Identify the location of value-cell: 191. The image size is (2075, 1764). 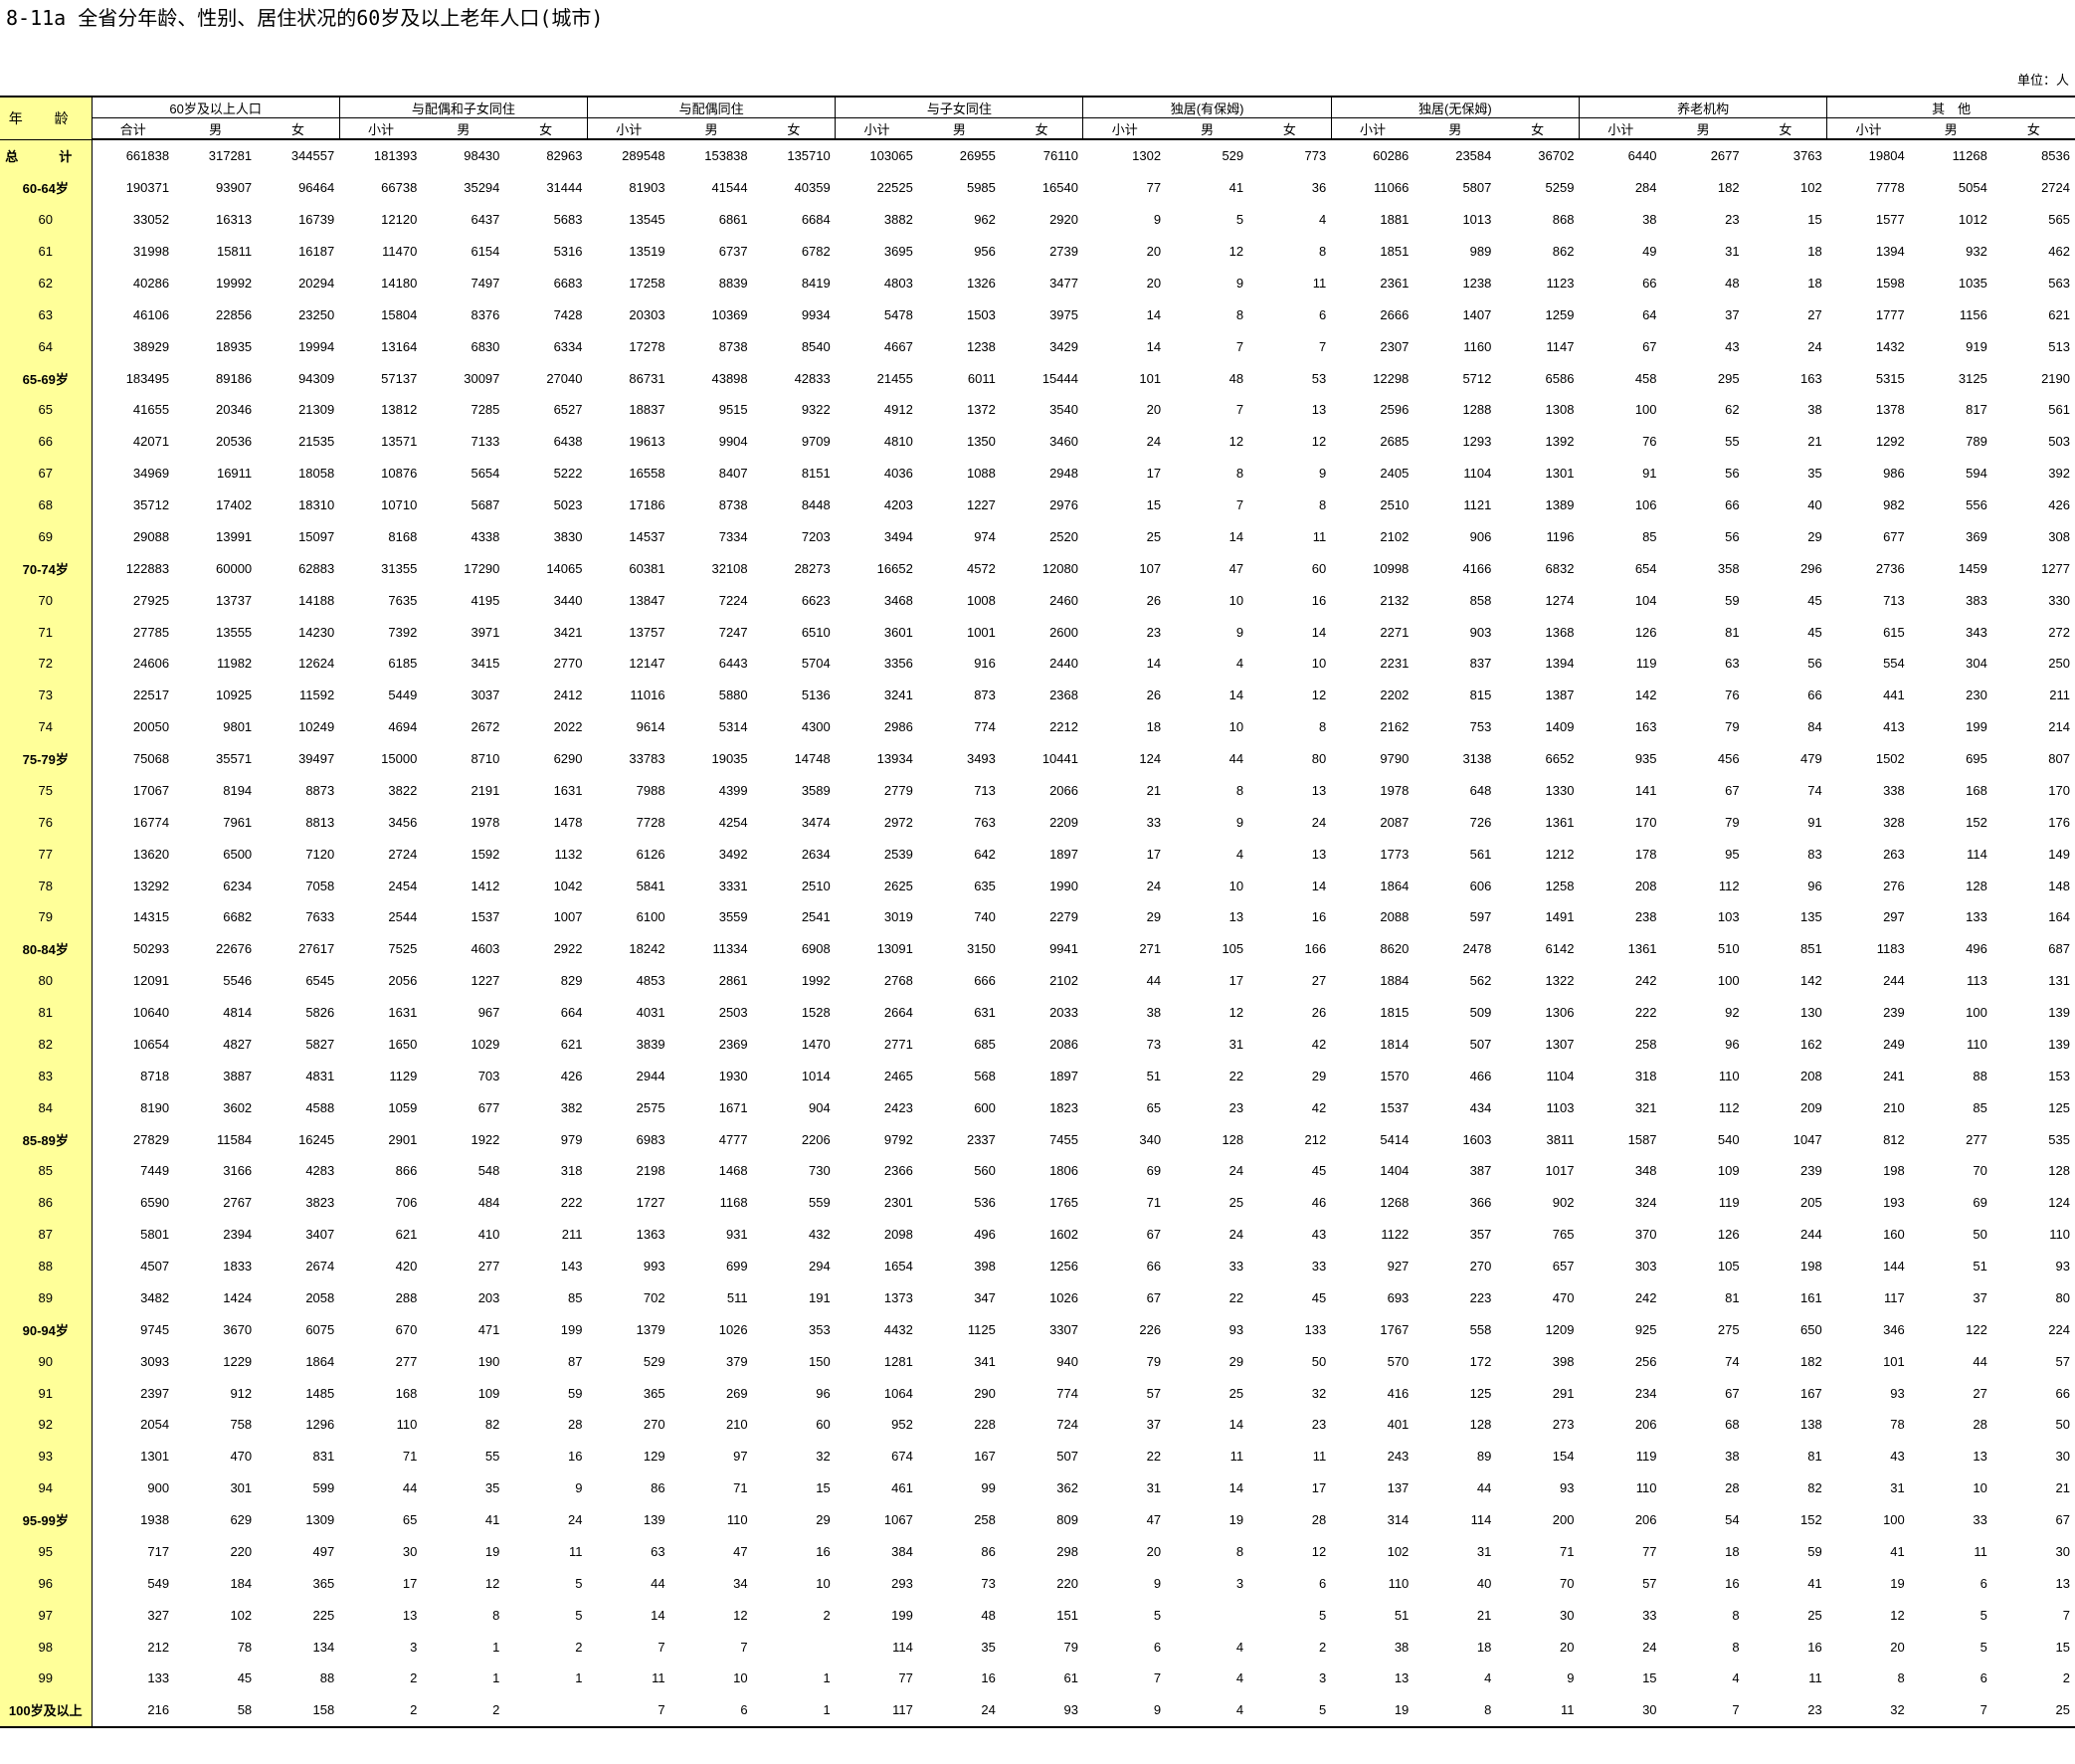
(820, 1297).